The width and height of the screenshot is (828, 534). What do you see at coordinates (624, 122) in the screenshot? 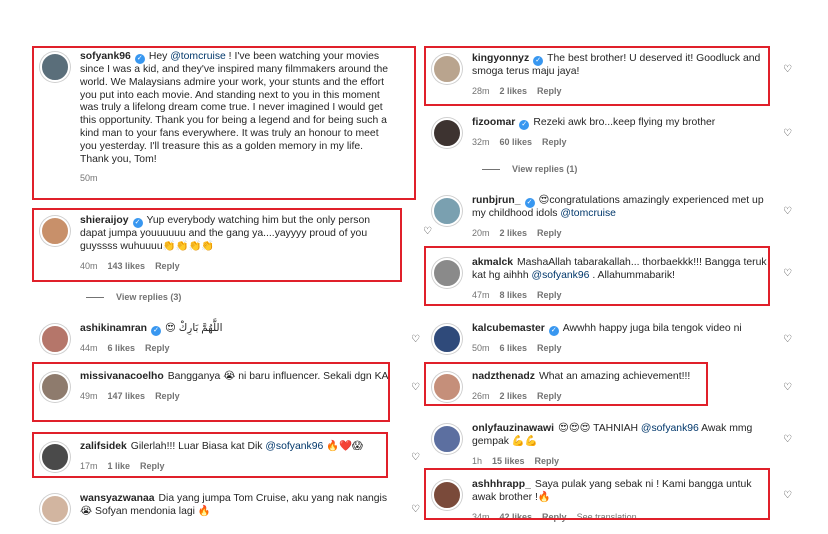
I see `comment-text: Rezeki awk bro...keep flying my brother` at bounding box center [624, 122].